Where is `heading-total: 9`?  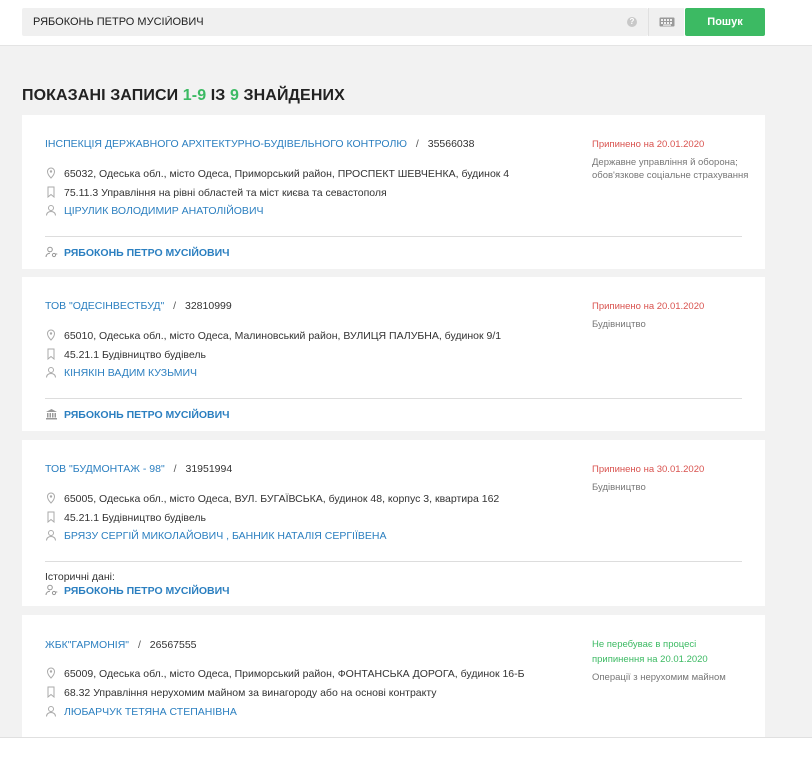 heading-total: 9 is located at coordinates (234, 95).